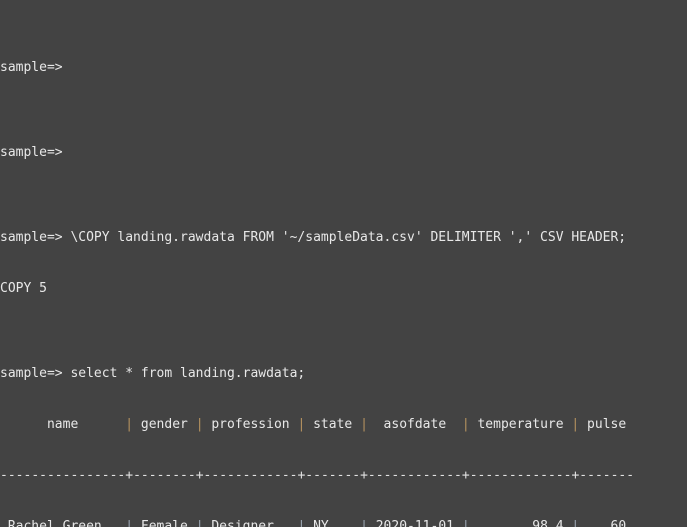 The image size is (687, 527). Describe the element at coordinates (23, 288) in the screenshot. I see `copy-result: COPY 5` at that location.